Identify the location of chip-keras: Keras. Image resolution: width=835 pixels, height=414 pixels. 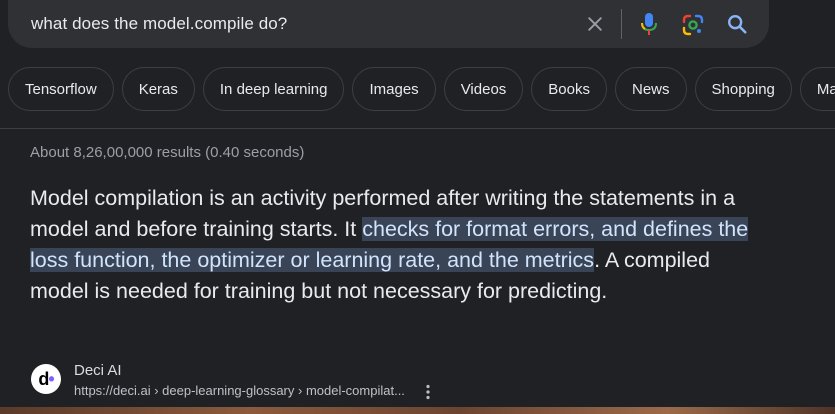
(158, 89).